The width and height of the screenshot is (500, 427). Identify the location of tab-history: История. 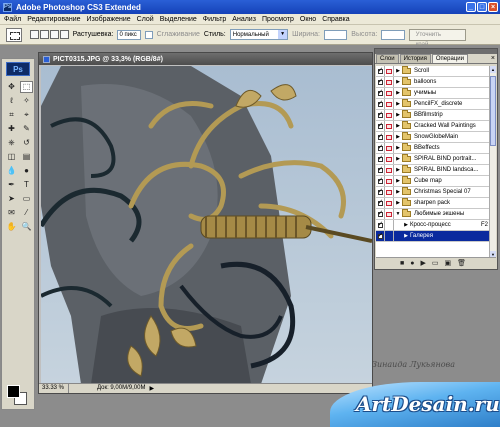
(415, 58).